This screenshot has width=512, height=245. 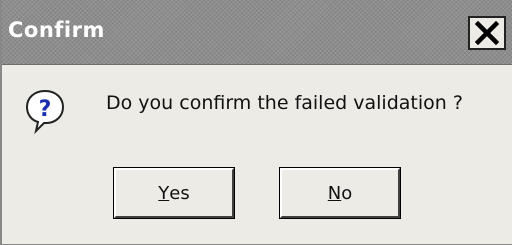 I want to click on close-button, so click(x=487, y=33).